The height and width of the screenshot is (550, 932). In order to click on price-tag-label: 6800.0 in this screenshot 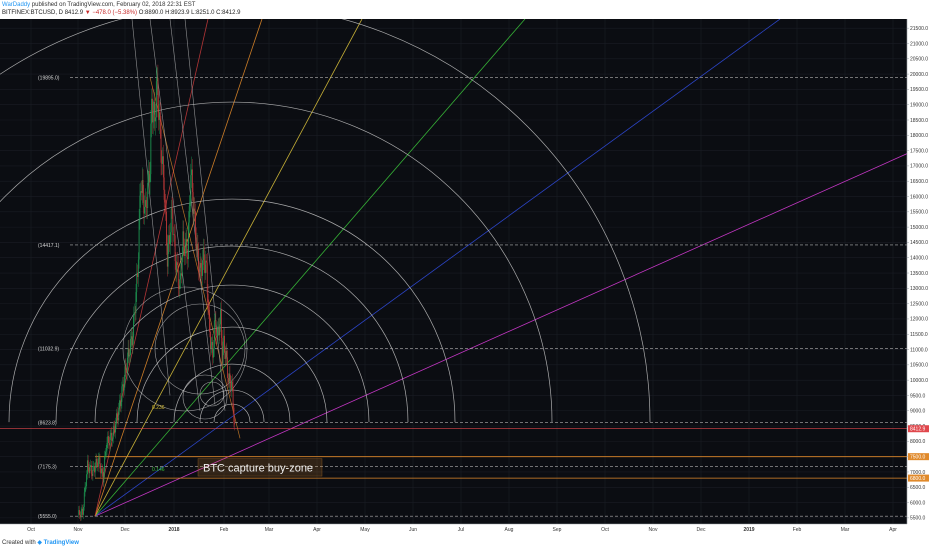, I will do `click(918, 479)`.